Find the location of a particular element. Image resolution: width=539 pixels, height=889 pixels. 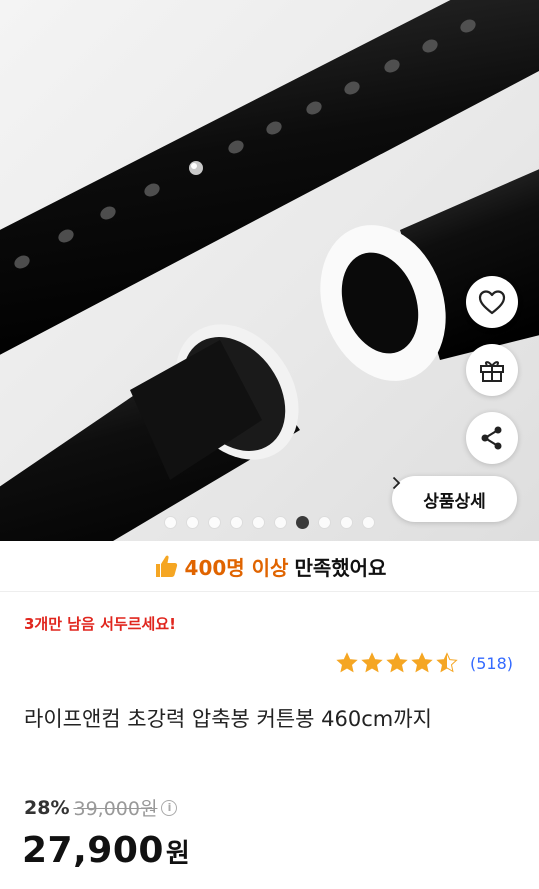

heart-icon is located at coordinates (492, 302).